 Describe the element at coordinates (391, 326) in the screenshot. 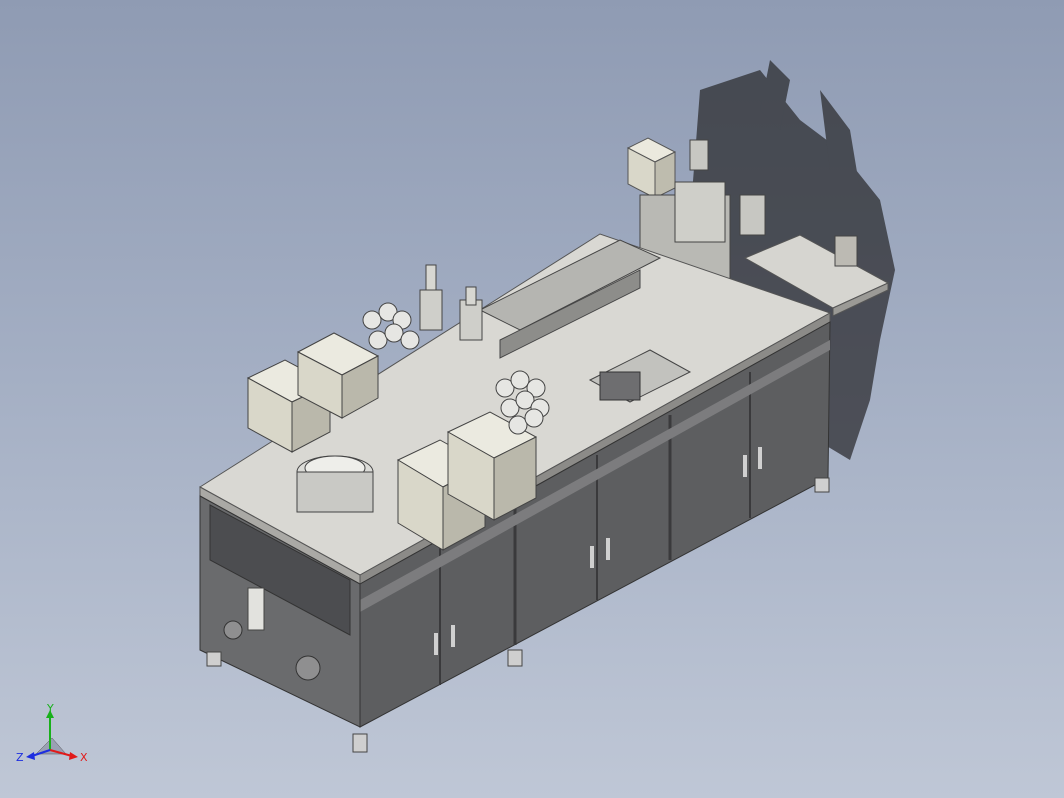

I see `reel-cluster-back` at that location.